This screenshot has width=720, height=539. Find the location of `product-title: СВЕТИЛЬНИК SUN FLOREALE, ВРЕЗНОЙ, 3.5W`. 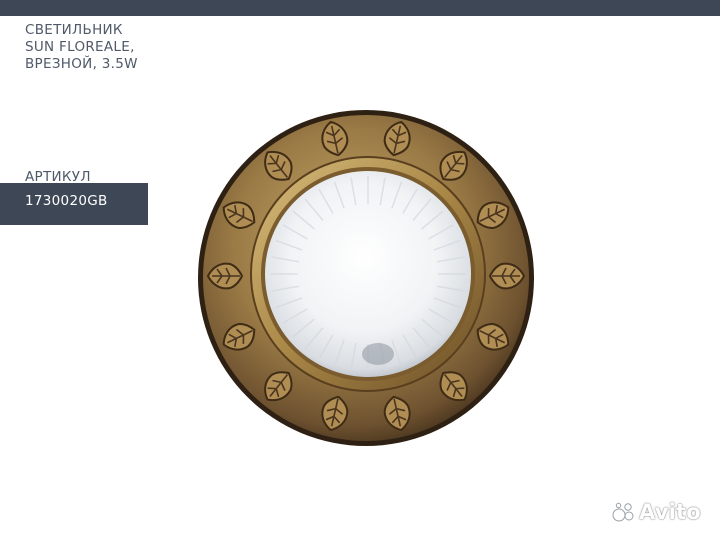

product-title: СВЕТИЛЬНИК SUN FLOREALE, ВРЕЗНОЙ, 3.5W is located at coordinates (81, 47).